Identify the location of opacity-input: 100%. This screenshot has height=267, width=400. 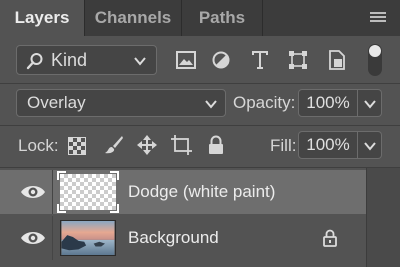
(328, 103).